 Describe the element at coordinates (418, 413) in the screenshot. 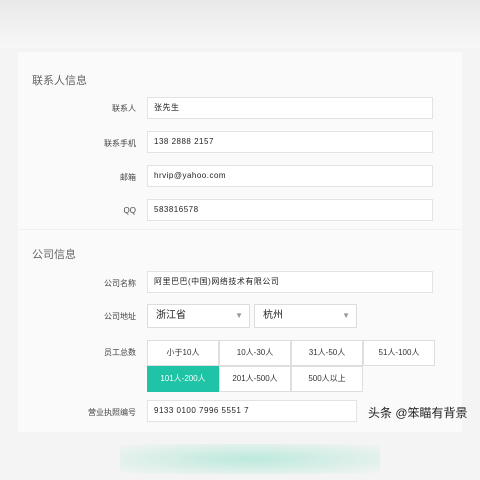

I see `watermark-text: 头条 @笨瞄有背景` at that location.